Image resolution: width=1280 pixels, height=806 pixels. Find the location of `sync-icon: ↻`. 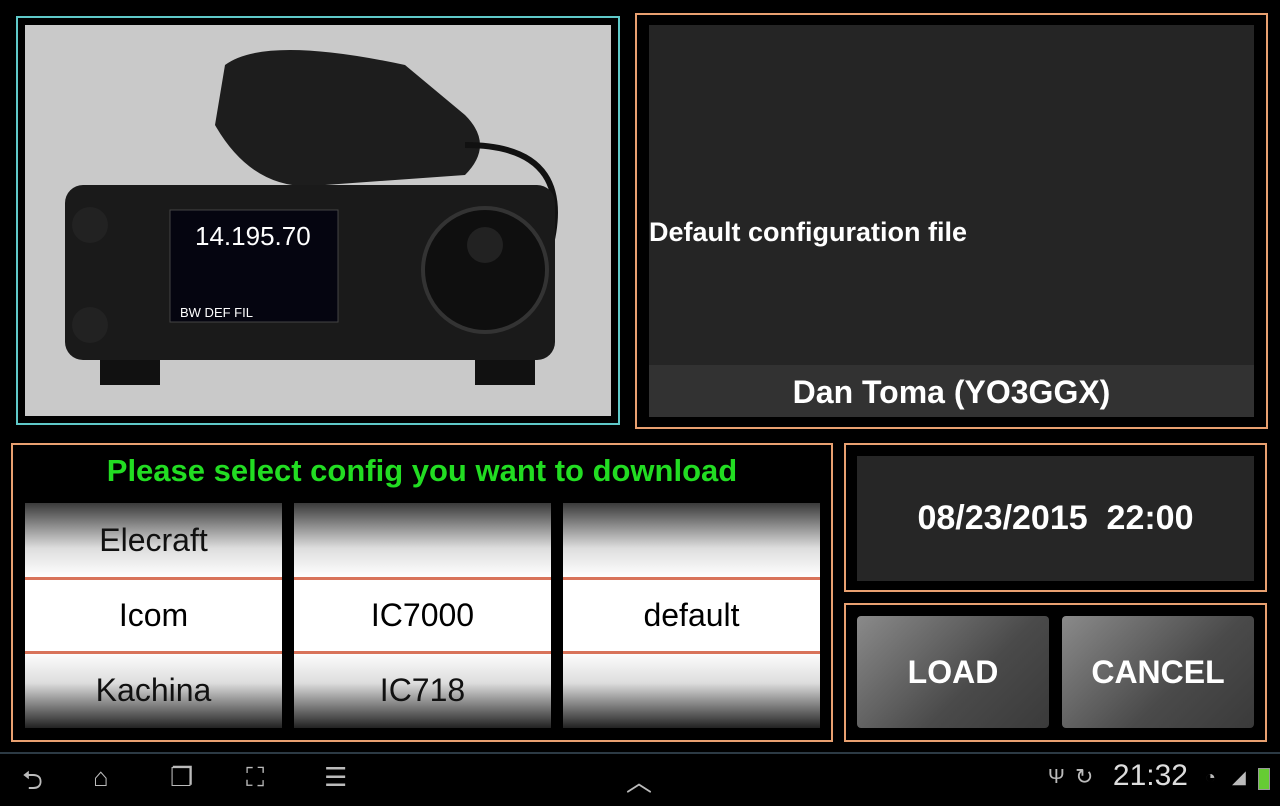

sync-icon: ↻ is located at coordinates (1084, 776).